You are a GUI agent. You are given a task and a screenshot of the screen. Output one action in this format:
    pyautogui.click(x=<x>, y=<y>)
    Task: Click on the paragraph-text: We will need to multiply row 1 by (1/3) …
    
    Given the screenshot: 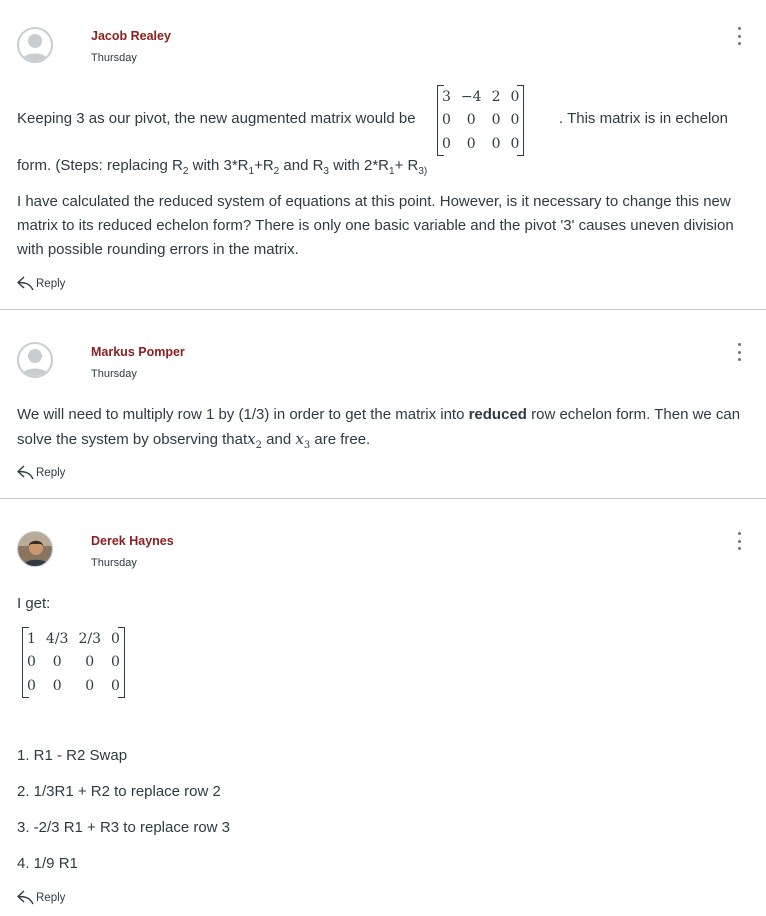 What is the action you would take?
    pyautogui.click(x=243, y=414)
    